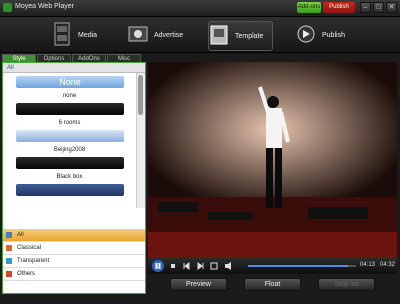 The width and height of the screenshot is (400, 304). What do you see at coordinates (70, 136) in the screenshot?
I see `template-item-6rooms` at bounding box center [70, 136].